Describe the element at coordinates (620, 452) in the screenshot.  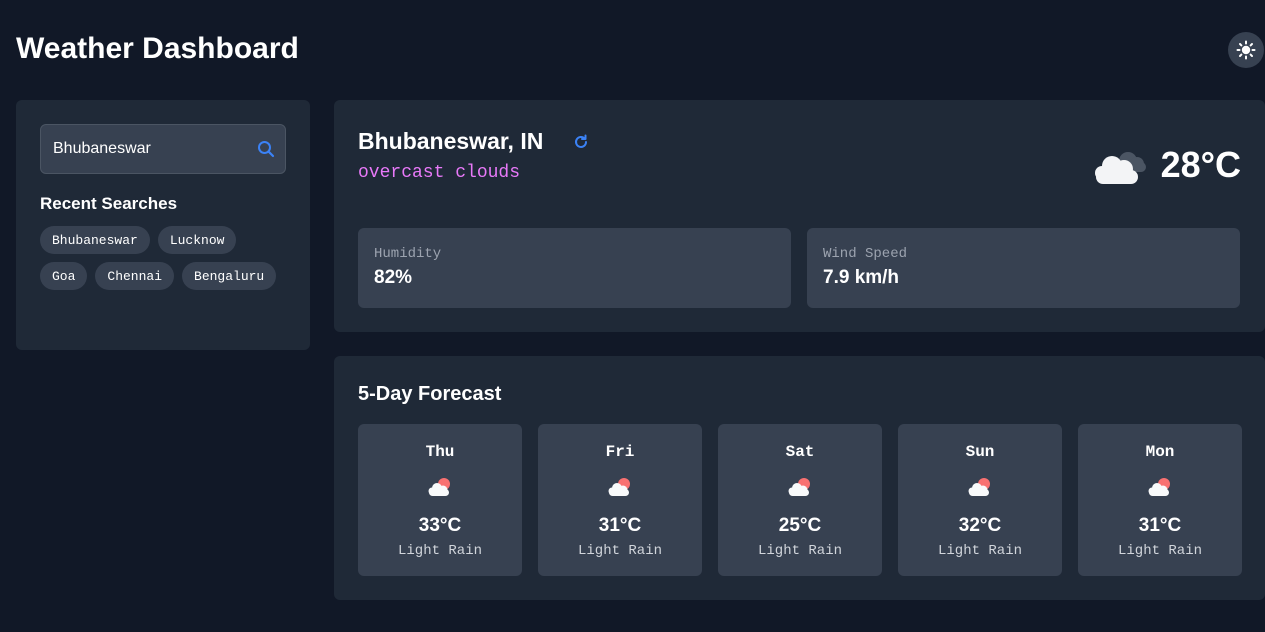
I see `forecast-day: Fri` at that location.